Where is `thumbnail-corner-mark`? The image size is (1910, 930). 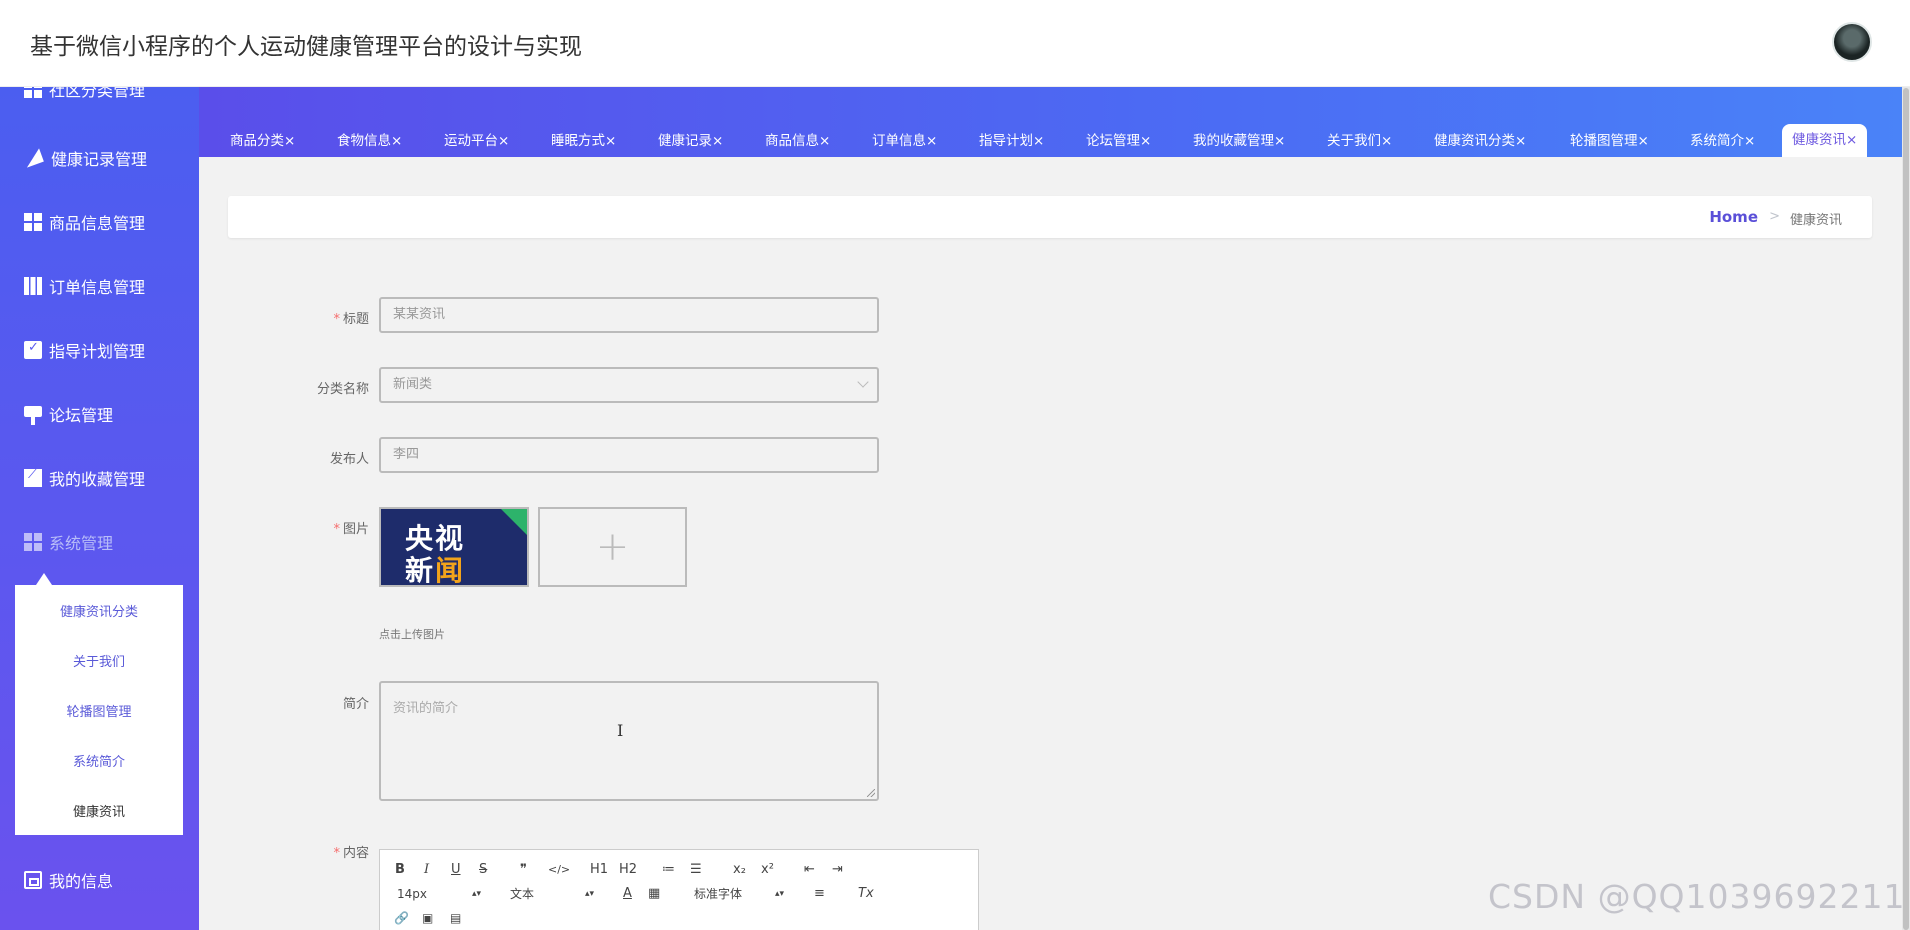 thumbnail-corner-mark is located at coordinates (514, 522).